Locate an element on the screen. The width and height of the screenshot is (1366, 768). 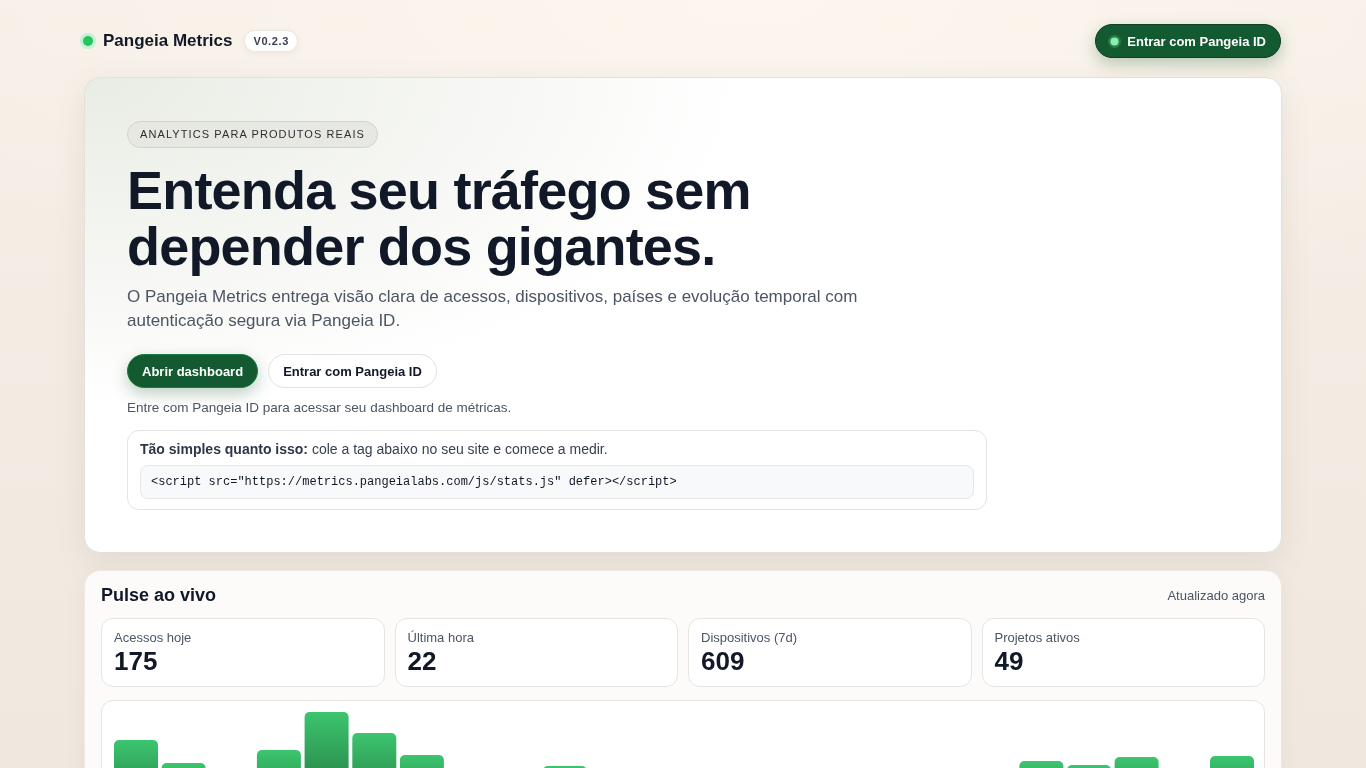
eyebrow-label: ANALYTICS PARA PRODUTOS REAIS is located at coordinates (253, 134).